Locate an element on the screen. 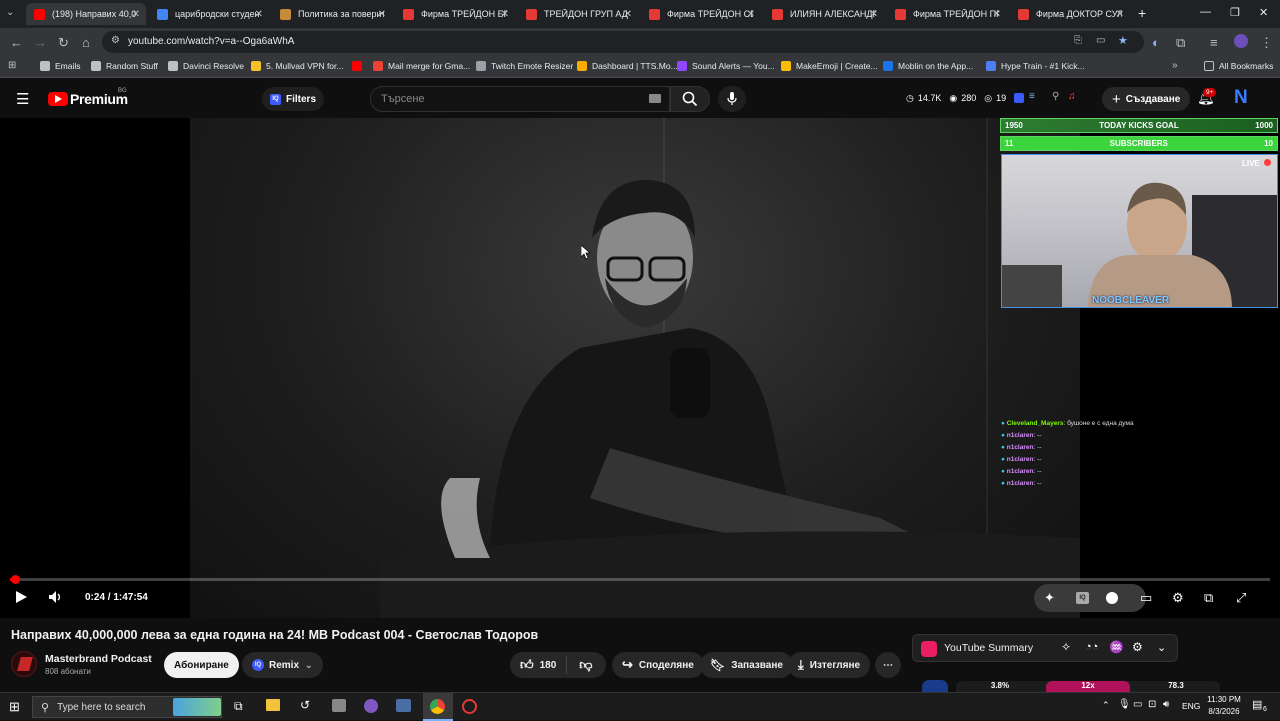  browser-tab: Фирма ТРЕЙДОН БГ ✕ is located at coordinates (455, 14).